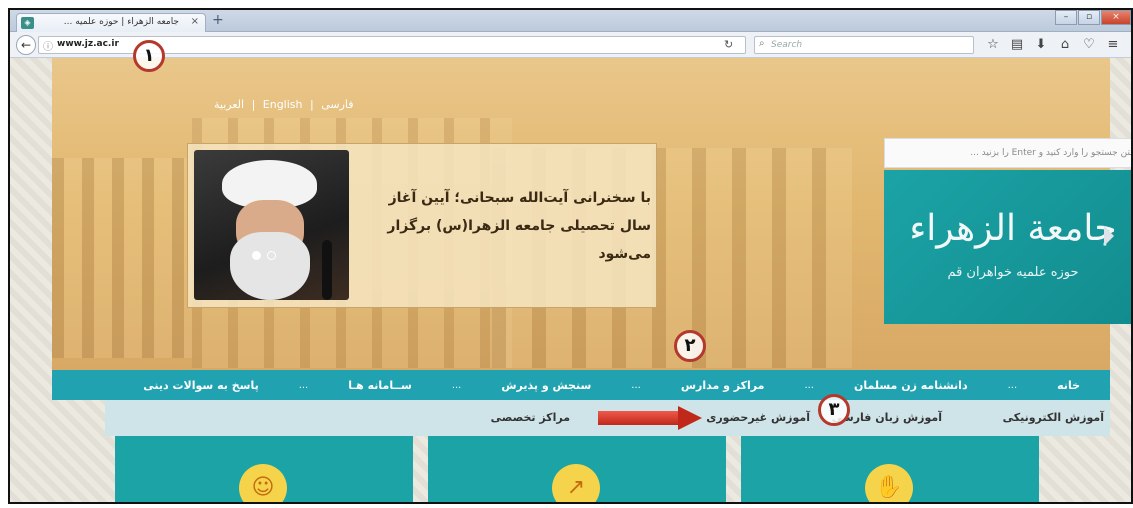 This screenshot has width=1133, height=508. What do you see at coordinates (48, 45) in the screenshot?
I see `site-info-icon: ⓘ` at bounding box center [48, 45].